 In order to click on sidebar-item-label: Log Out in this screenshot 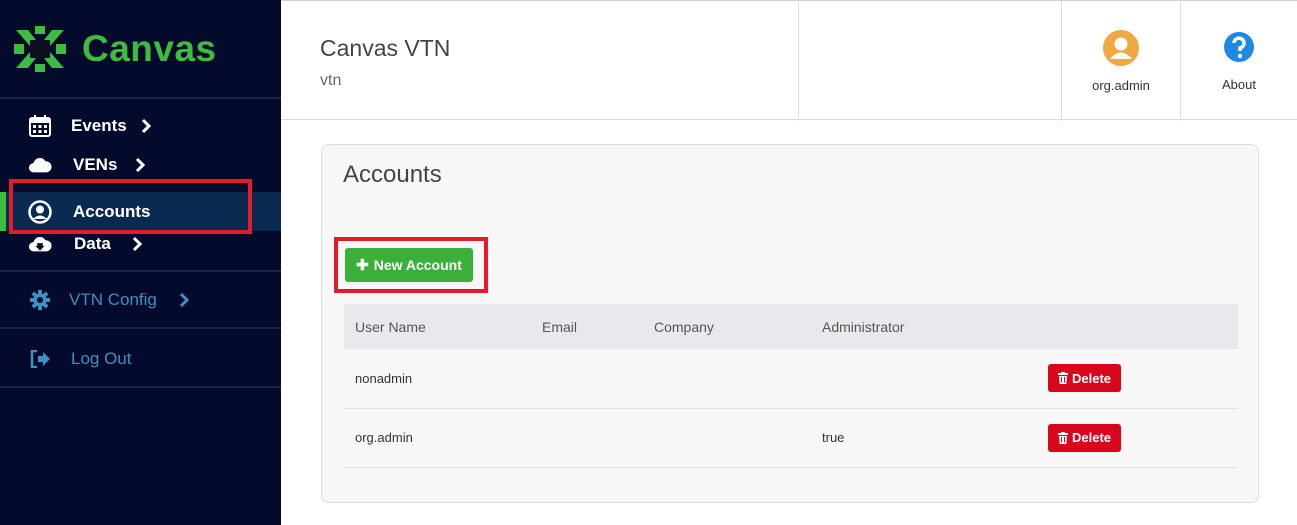, I will do `click(101, 358)`.